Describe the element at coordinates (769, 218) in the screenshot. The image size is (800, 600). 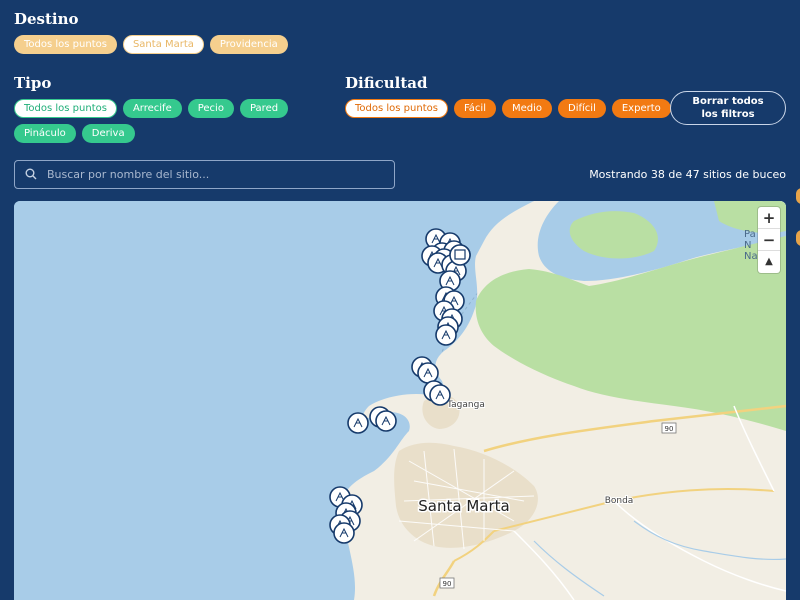
I see `zoom-in-button: +` at that location.